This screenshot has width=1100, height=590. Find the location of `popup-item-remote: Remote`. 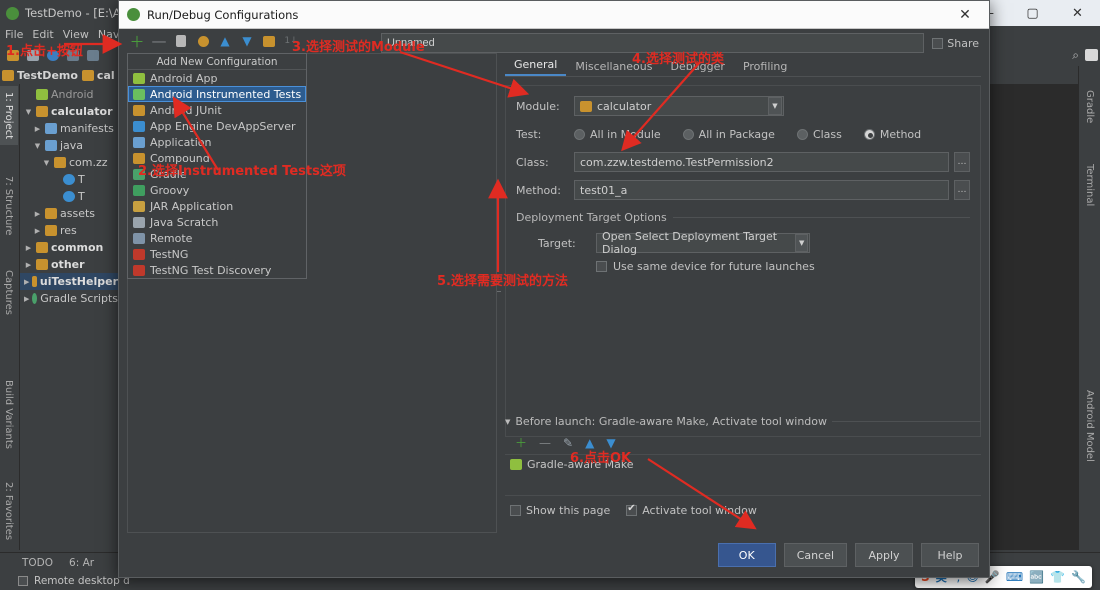

popup-item-remote: Remote is located at coordinates (217, 238).